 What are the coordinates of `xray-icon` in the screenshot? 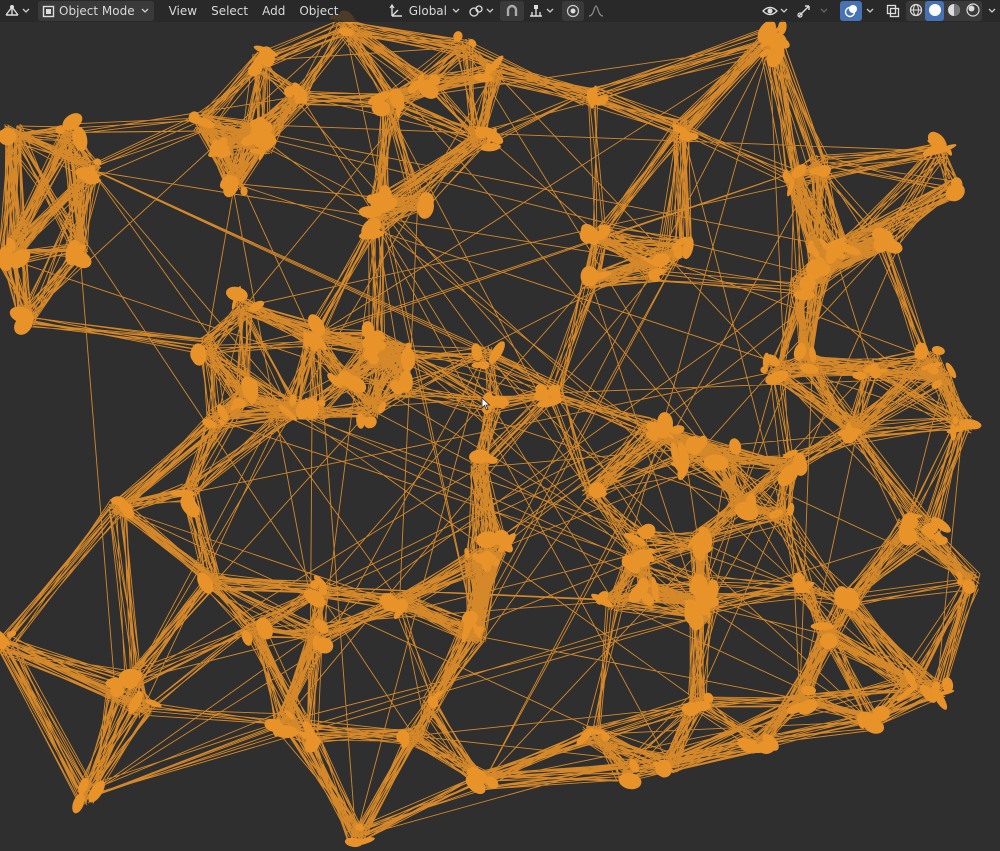 It's located at (893, 11).